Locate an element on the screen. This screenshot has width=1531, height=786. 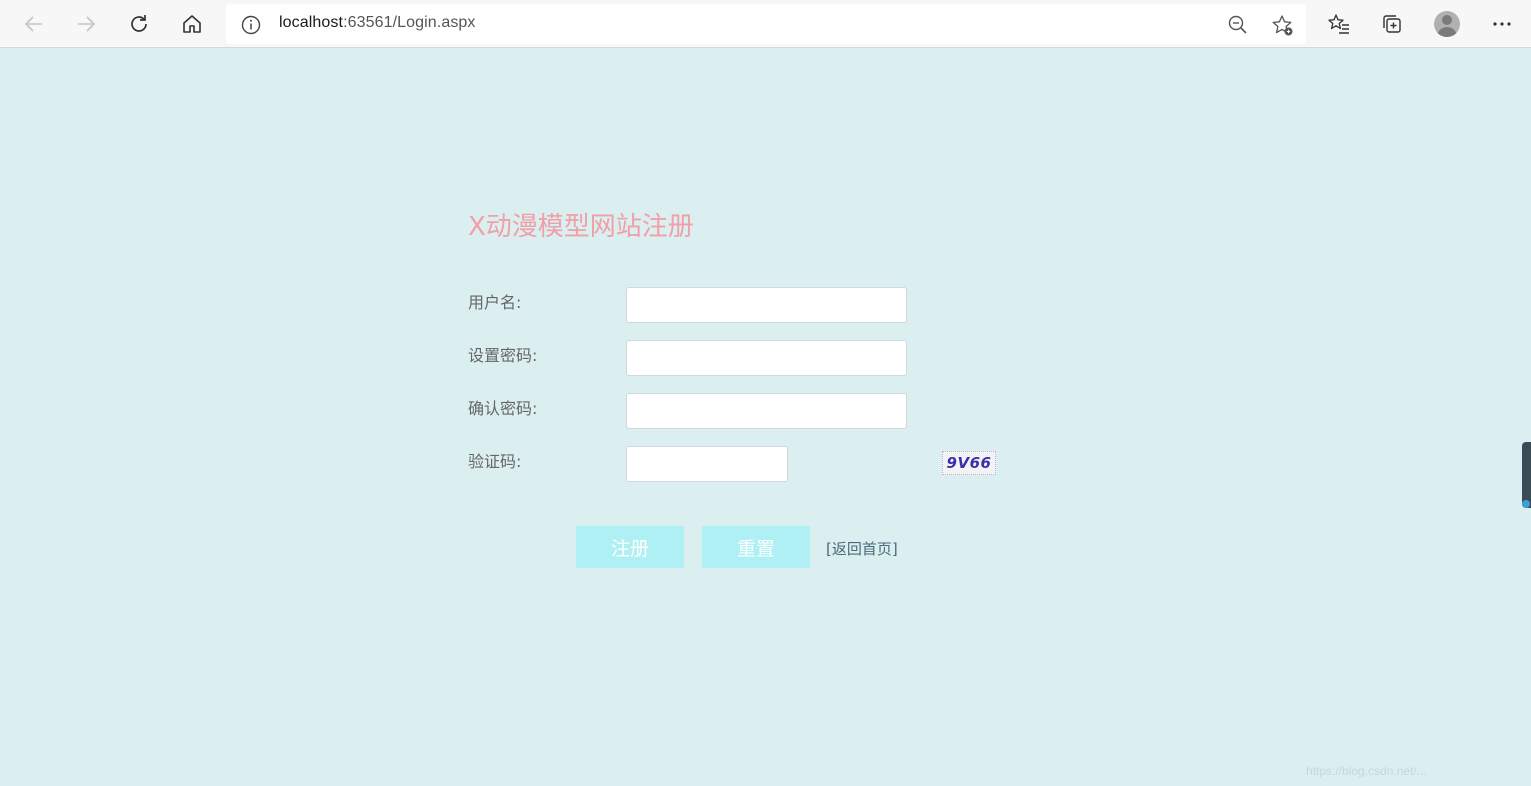
url-host: localhost is located at coordinates (311, 22).